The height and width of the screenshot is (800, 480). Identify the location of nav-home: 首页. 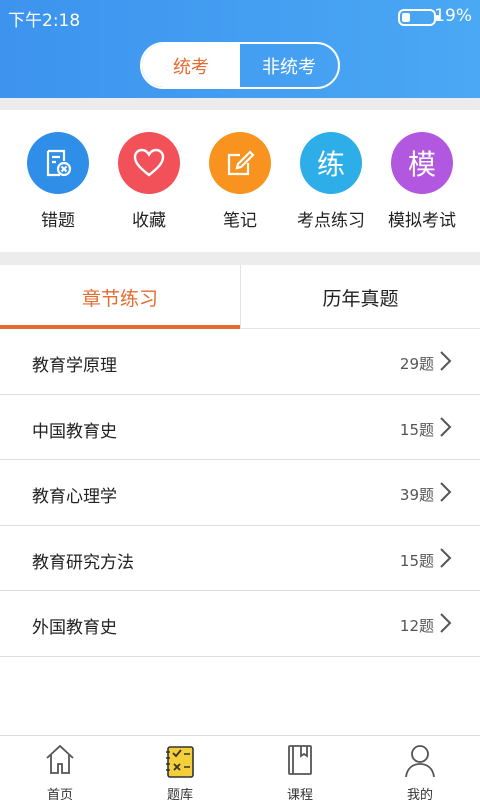
(60, 768).